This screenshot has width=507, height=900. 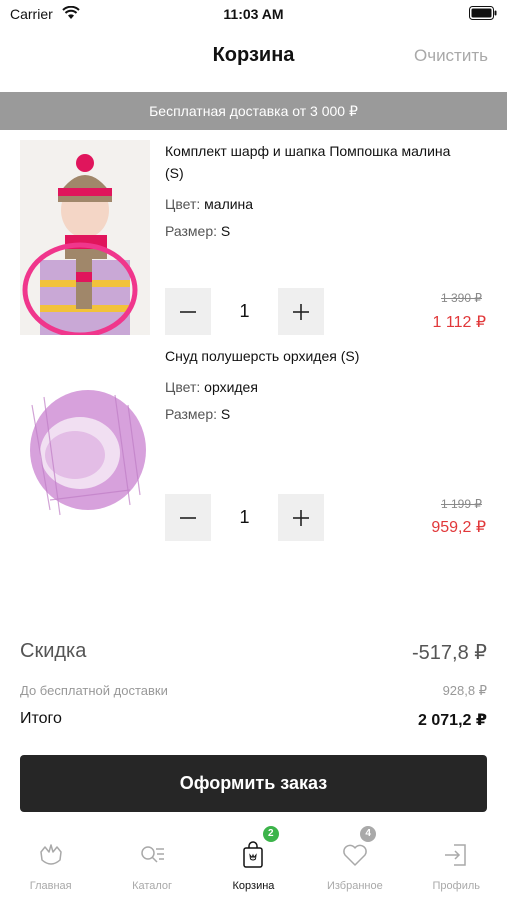 What do you see at coordinates (464, 690) in the screenshot?
I see `free-delivery-value: 928,8 ₽` at bounding box center [464, 690].